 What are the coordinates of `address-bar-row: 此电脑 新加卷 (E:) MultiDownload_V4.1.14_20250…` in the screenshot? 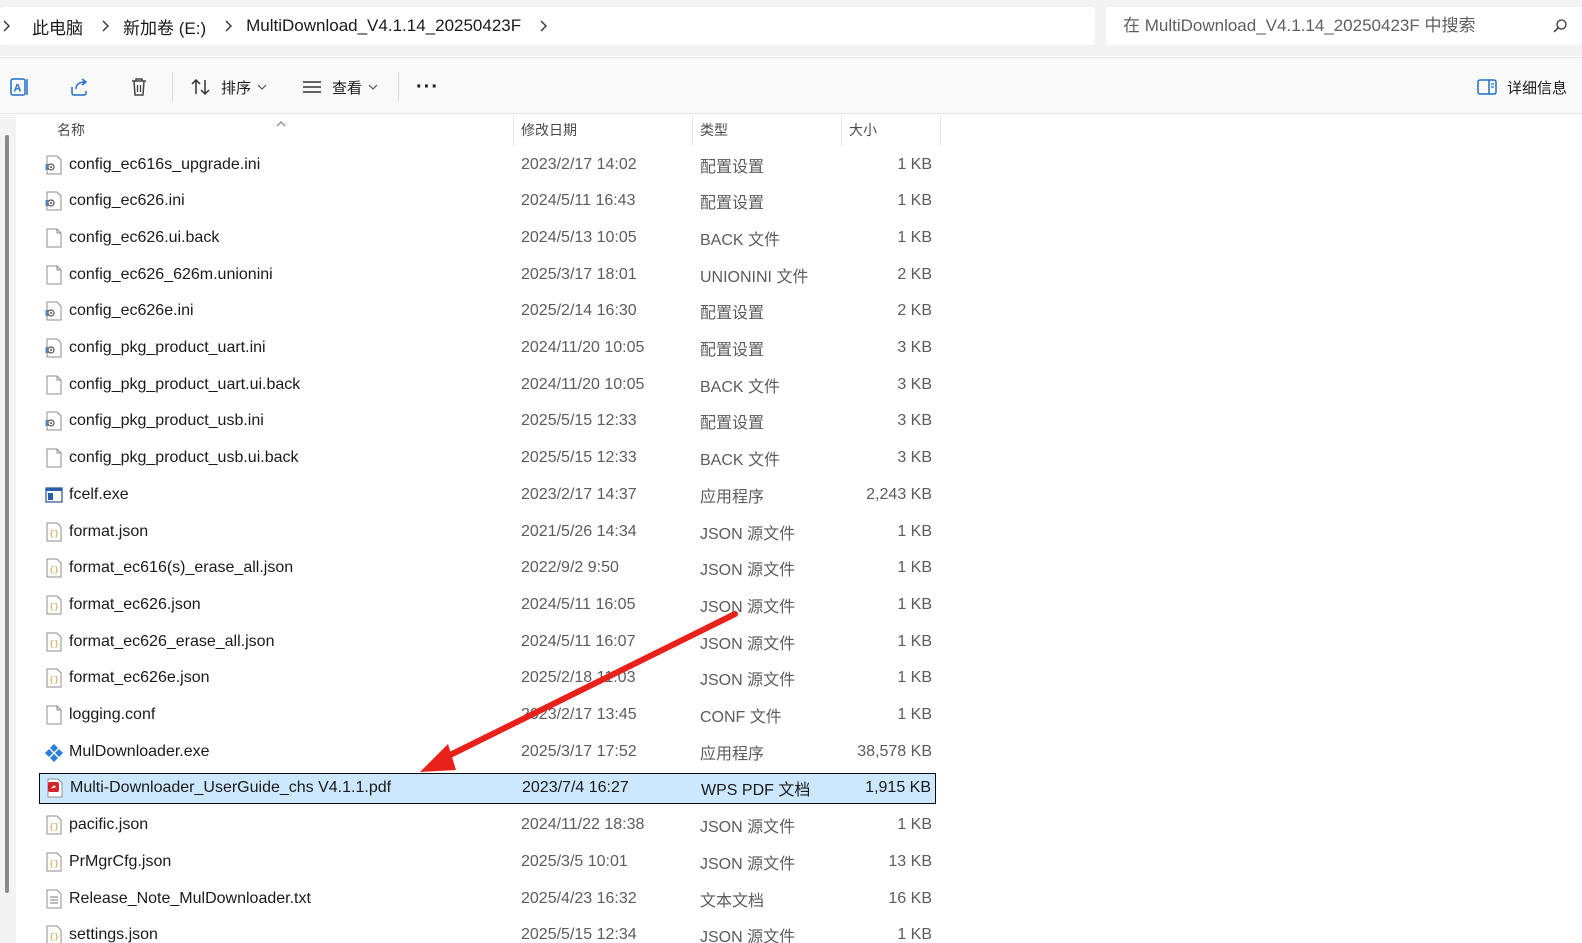 It's located at (791, 28).